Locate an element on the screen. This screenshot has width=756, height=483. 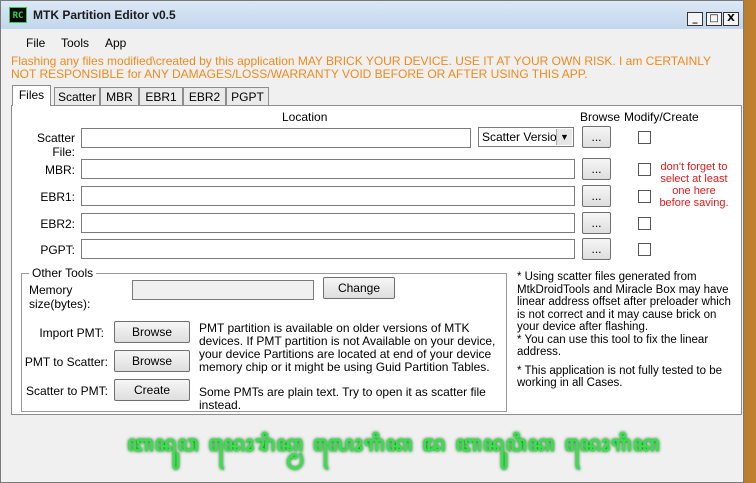
close-button: X is located at coordinates (731, 19).